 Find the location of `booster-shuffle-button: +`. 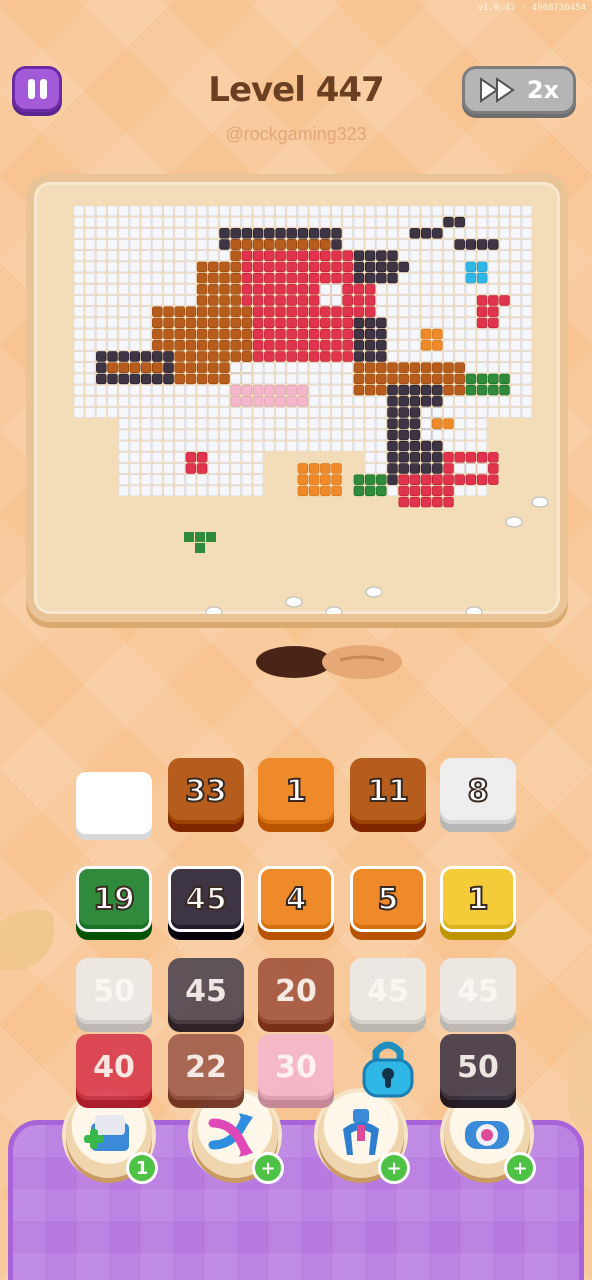

booster-shuffle-button: + is located at coordinates (238, 1138).